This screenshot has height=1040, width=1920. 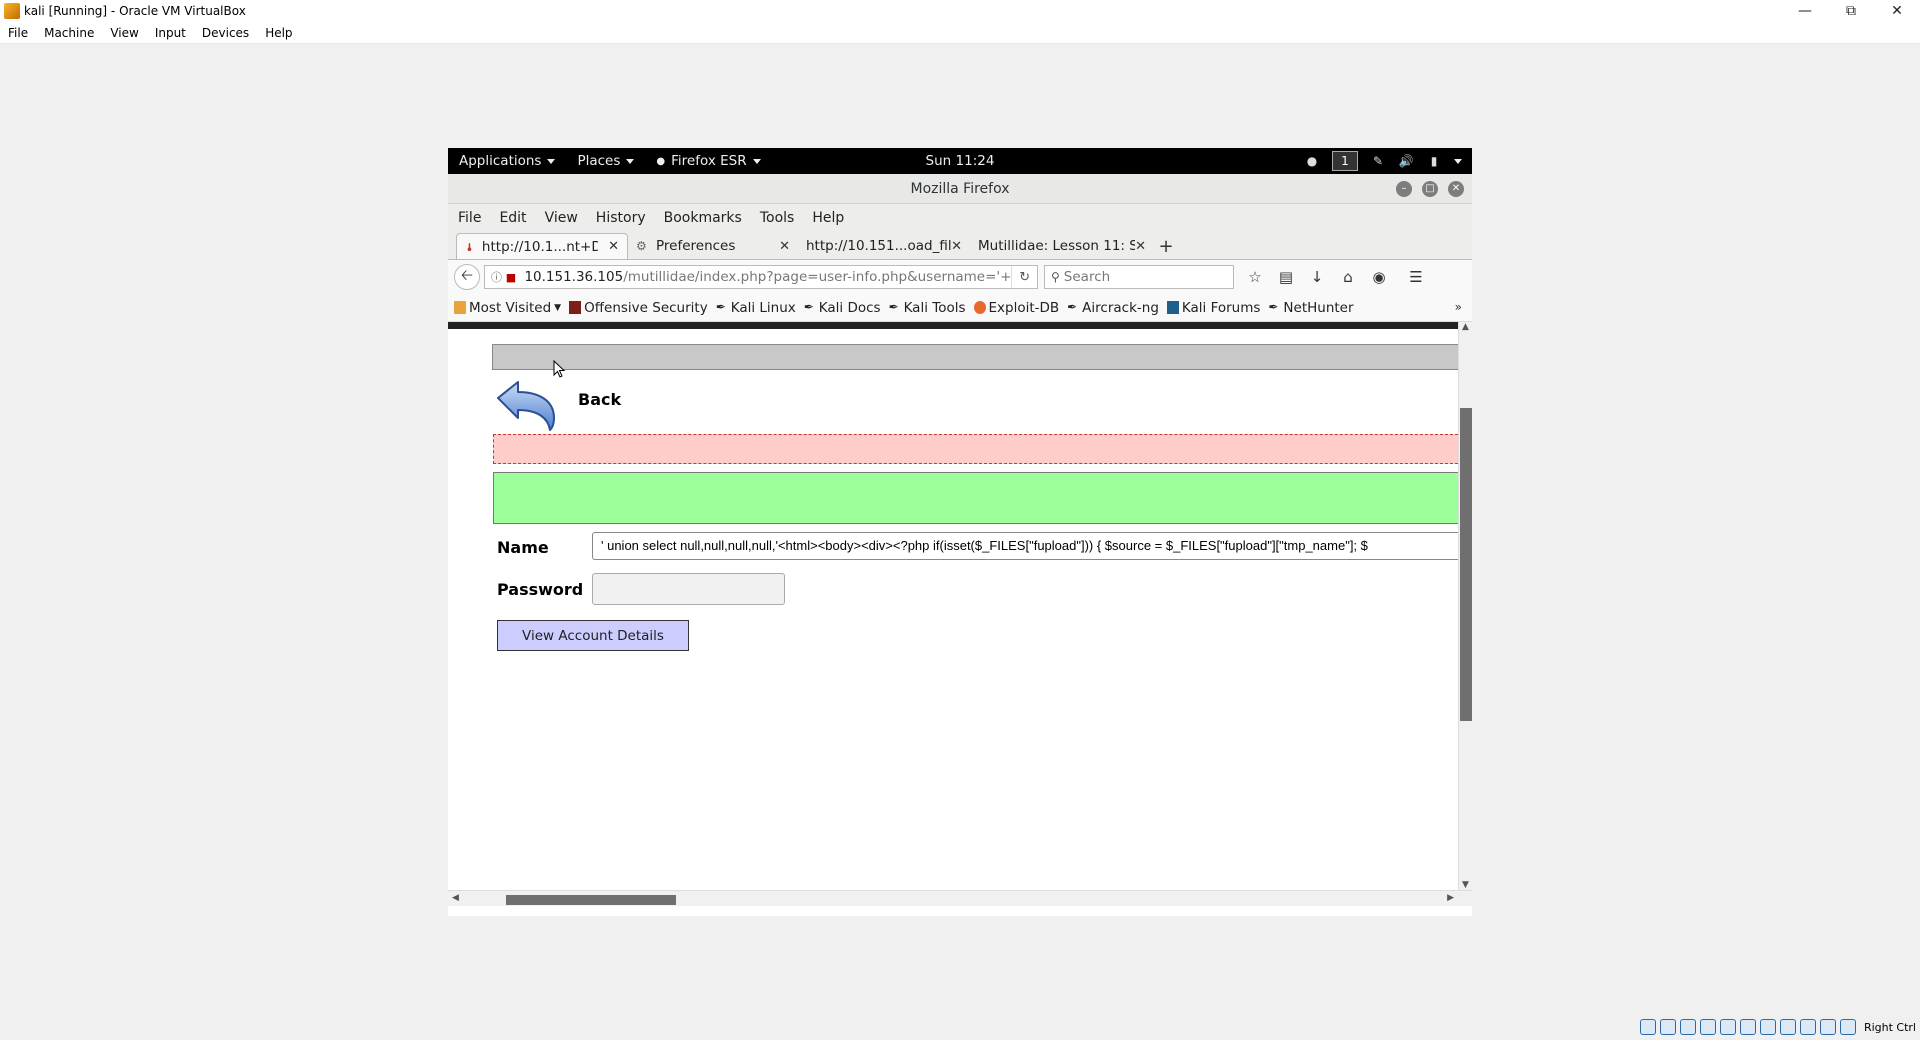 What do you see at coordinates (170, 33) in the screenshot?
I see `vbox-menu-input: Input` at bounding box center [170, 33].